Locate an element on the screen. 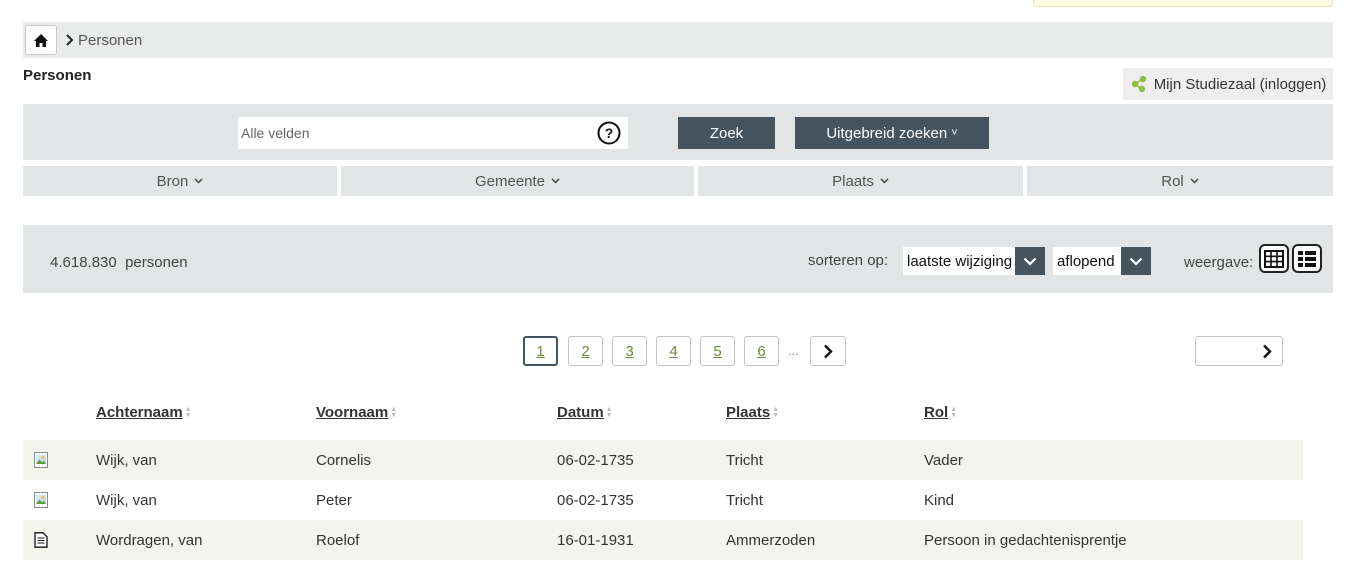 Image resolution: width=1346 pixels, height=573 pixels. facet-rol: Rol is located at coordinates (1180, 181).